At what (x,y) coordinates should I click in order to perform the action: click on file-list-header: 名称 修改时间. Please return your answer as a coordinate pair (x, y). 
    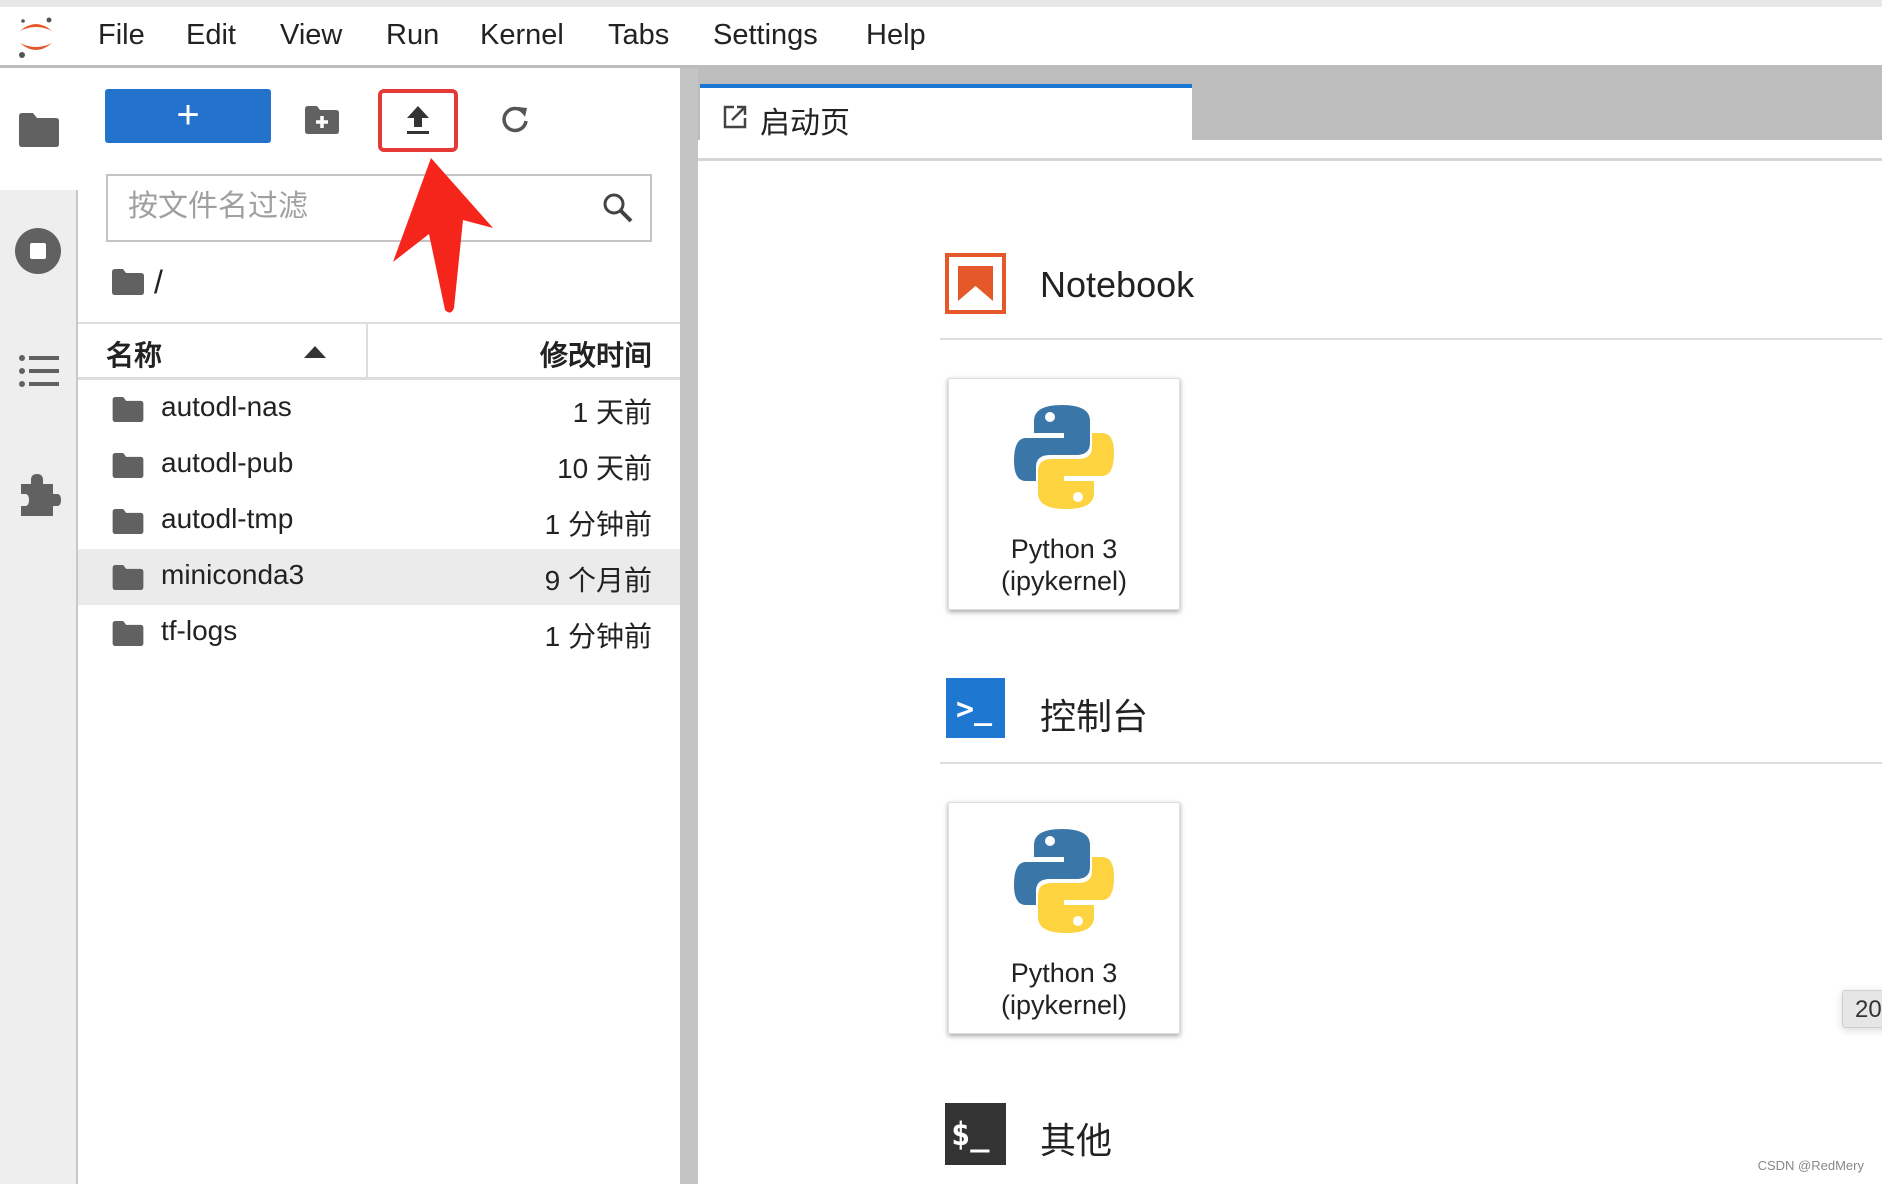
    Looking at the image, I should click on (379, 351).